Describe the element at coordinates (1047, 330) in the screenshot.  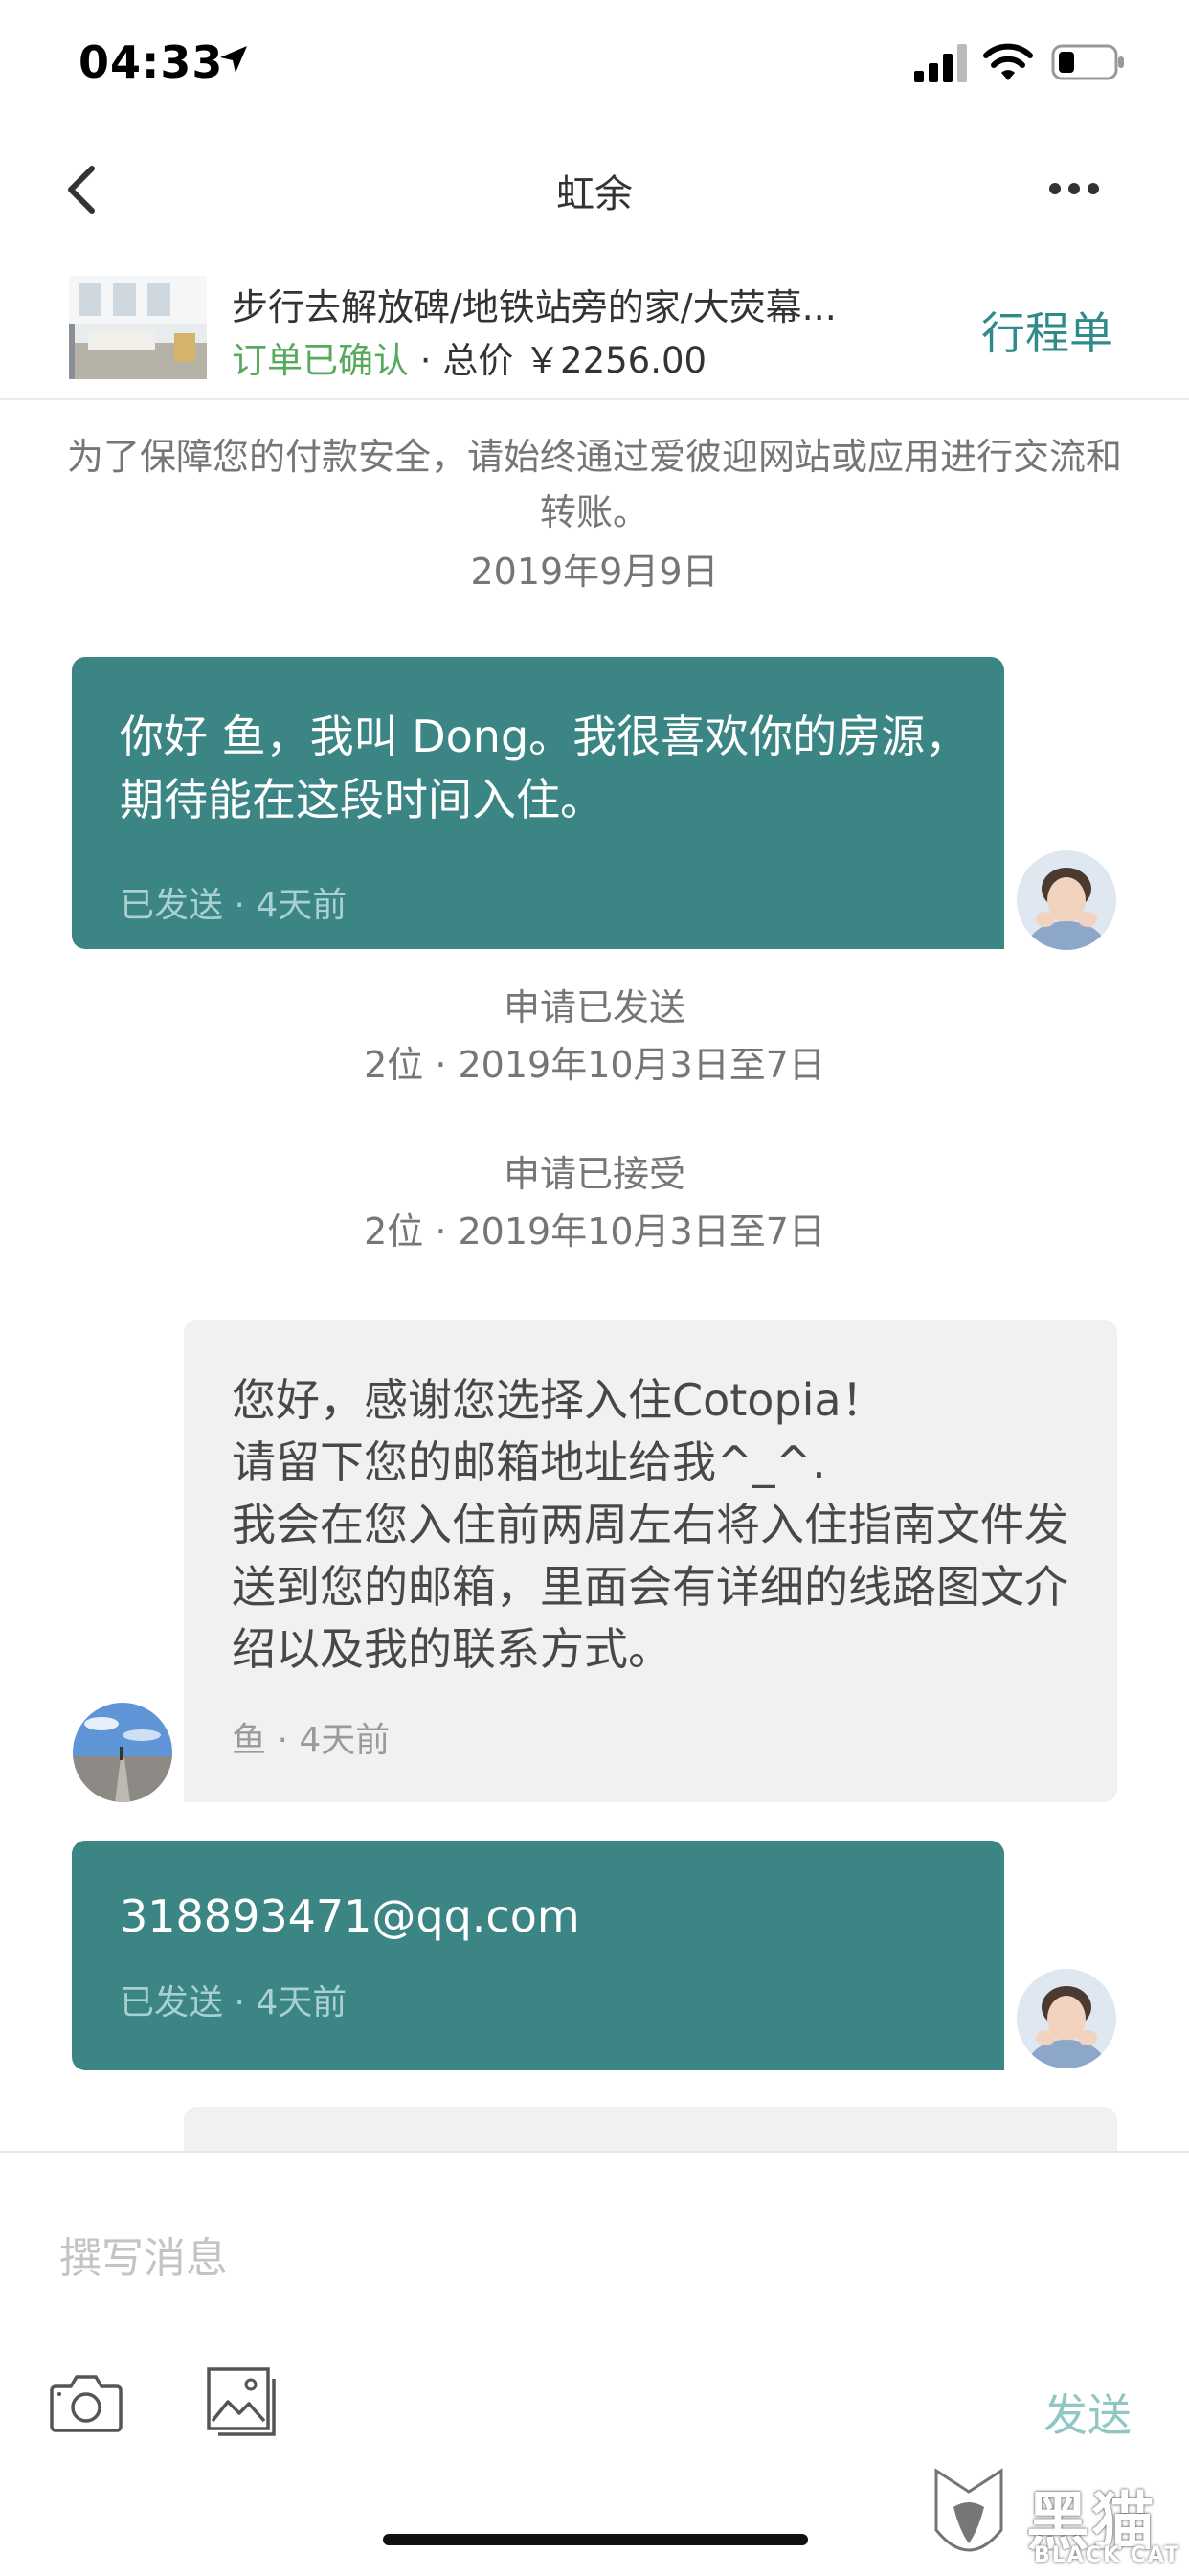
I see `itinerary-link: 行程单` at that location.